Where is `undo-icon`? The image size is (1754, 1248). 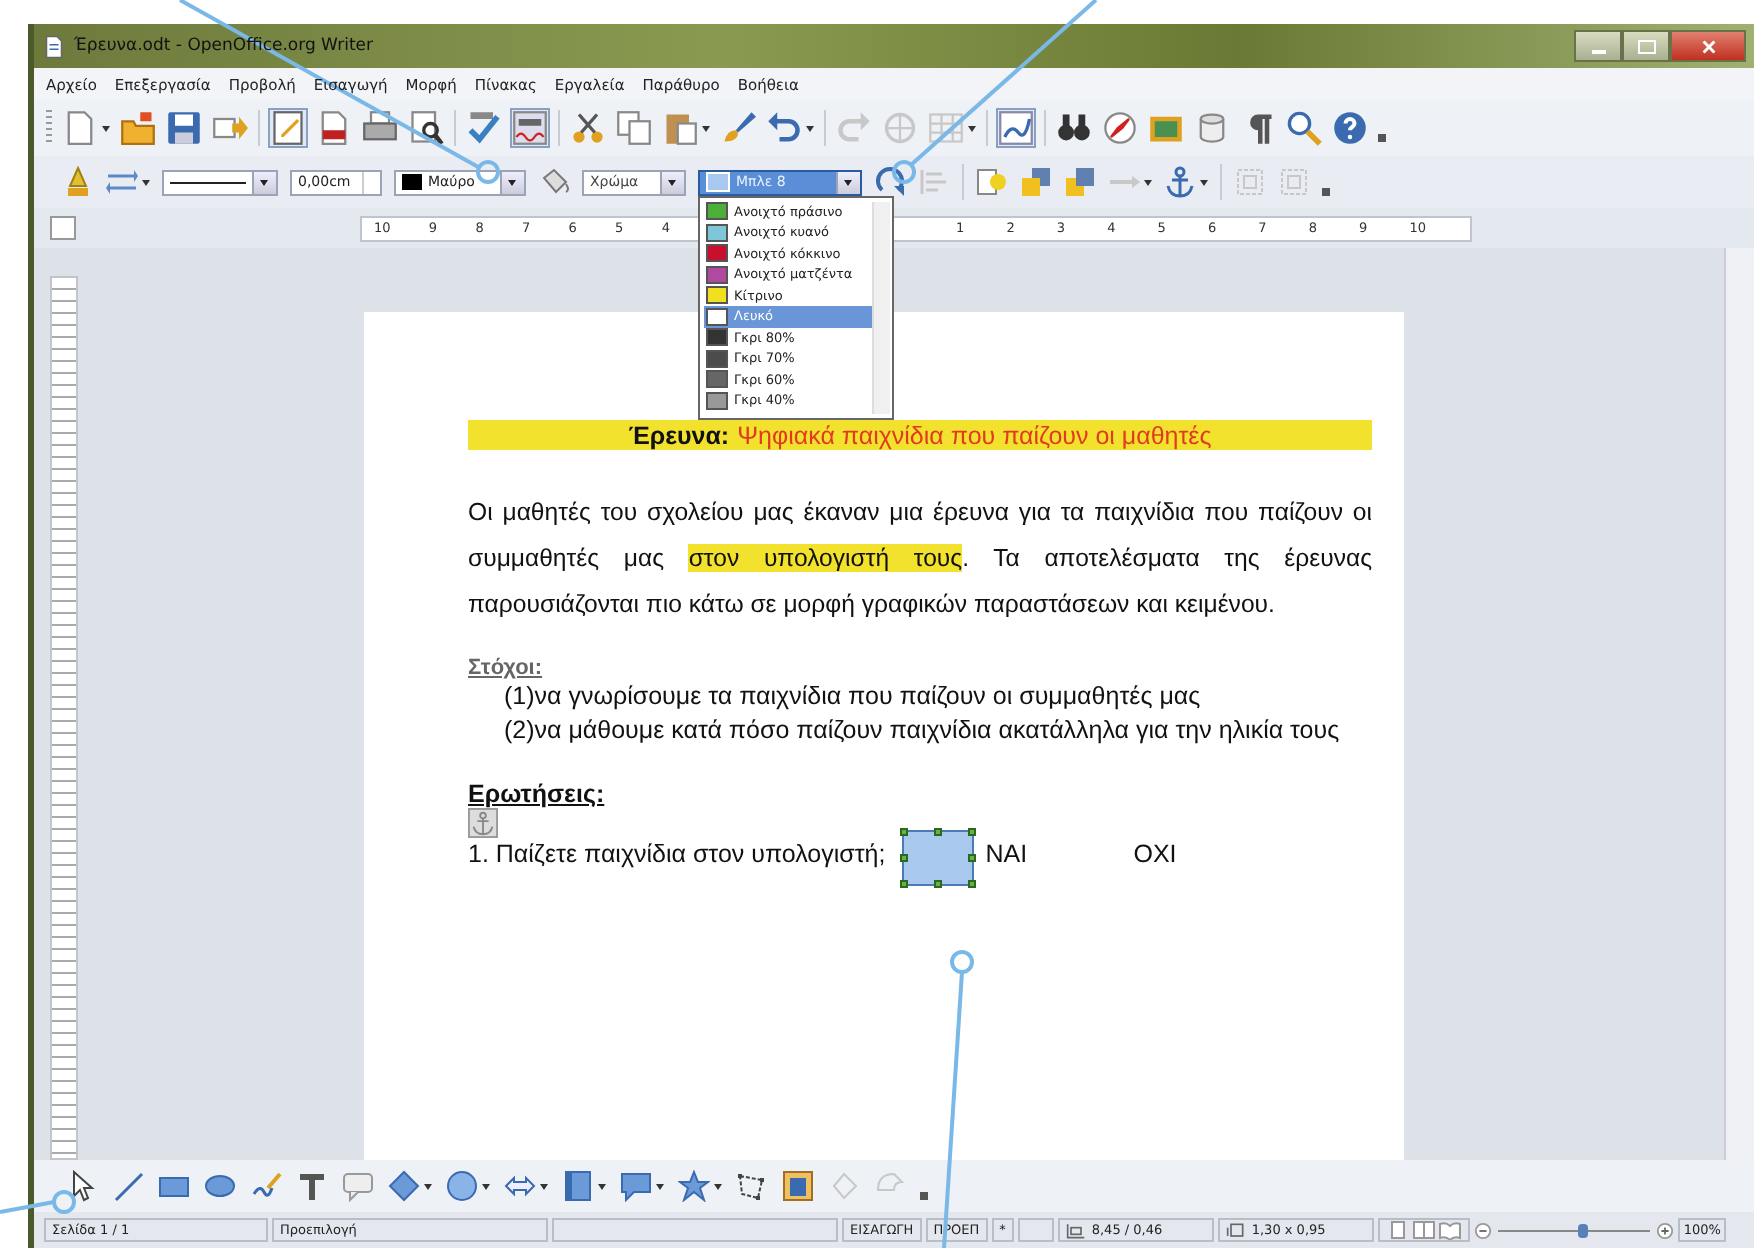 undo-icon is located at coordinates (784, 128).